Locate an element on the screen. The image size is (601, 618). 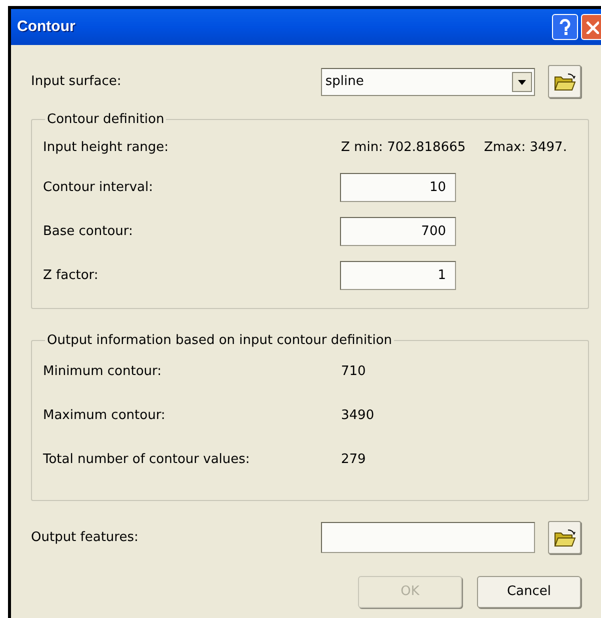
number-field: 1 is located at coordinates (398, 275).